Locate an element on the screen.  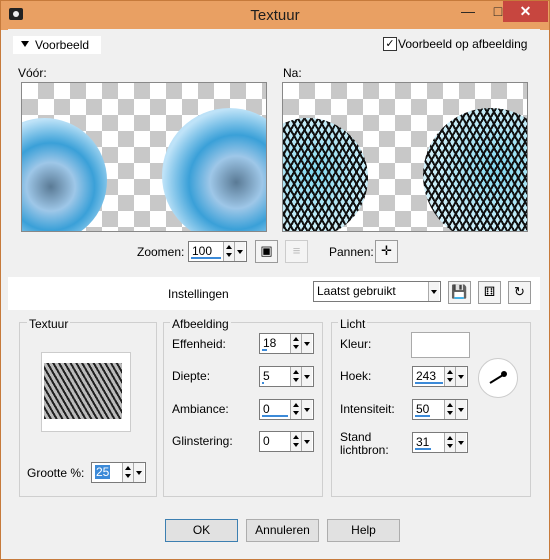
position-label-line1: Stand is located at coordinates (356, 437).